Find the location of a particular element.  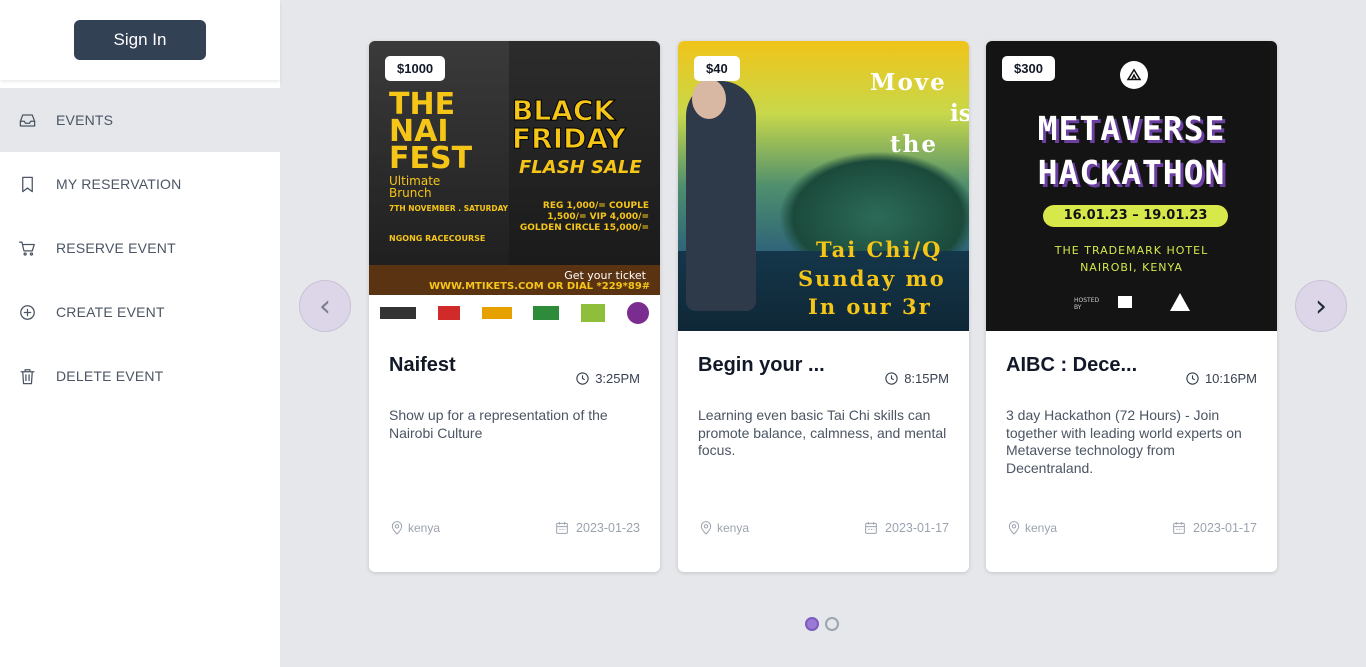

sign-in-button: Sign In is located at coordinates (140, 40).